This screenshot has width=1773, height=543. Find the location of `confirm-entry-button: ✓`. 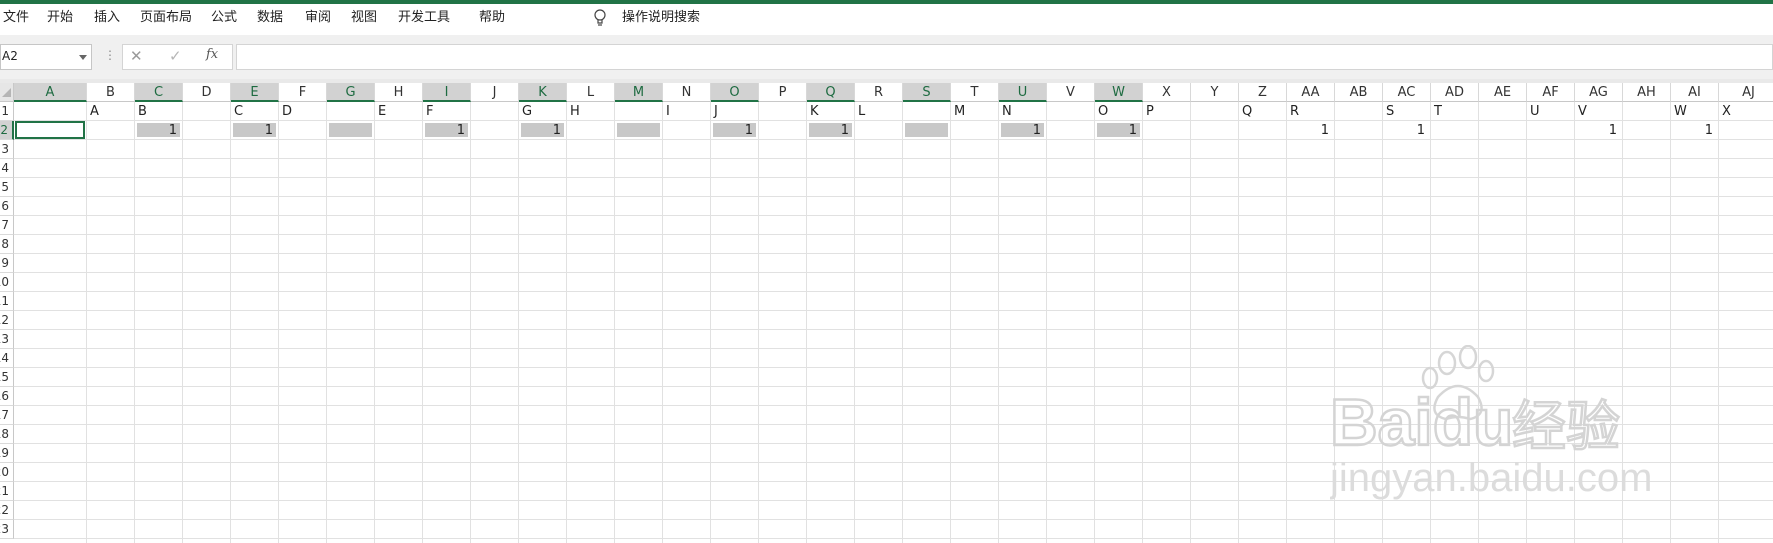

confirm-entry-button: ✓ is located at coordinates (175, 56).